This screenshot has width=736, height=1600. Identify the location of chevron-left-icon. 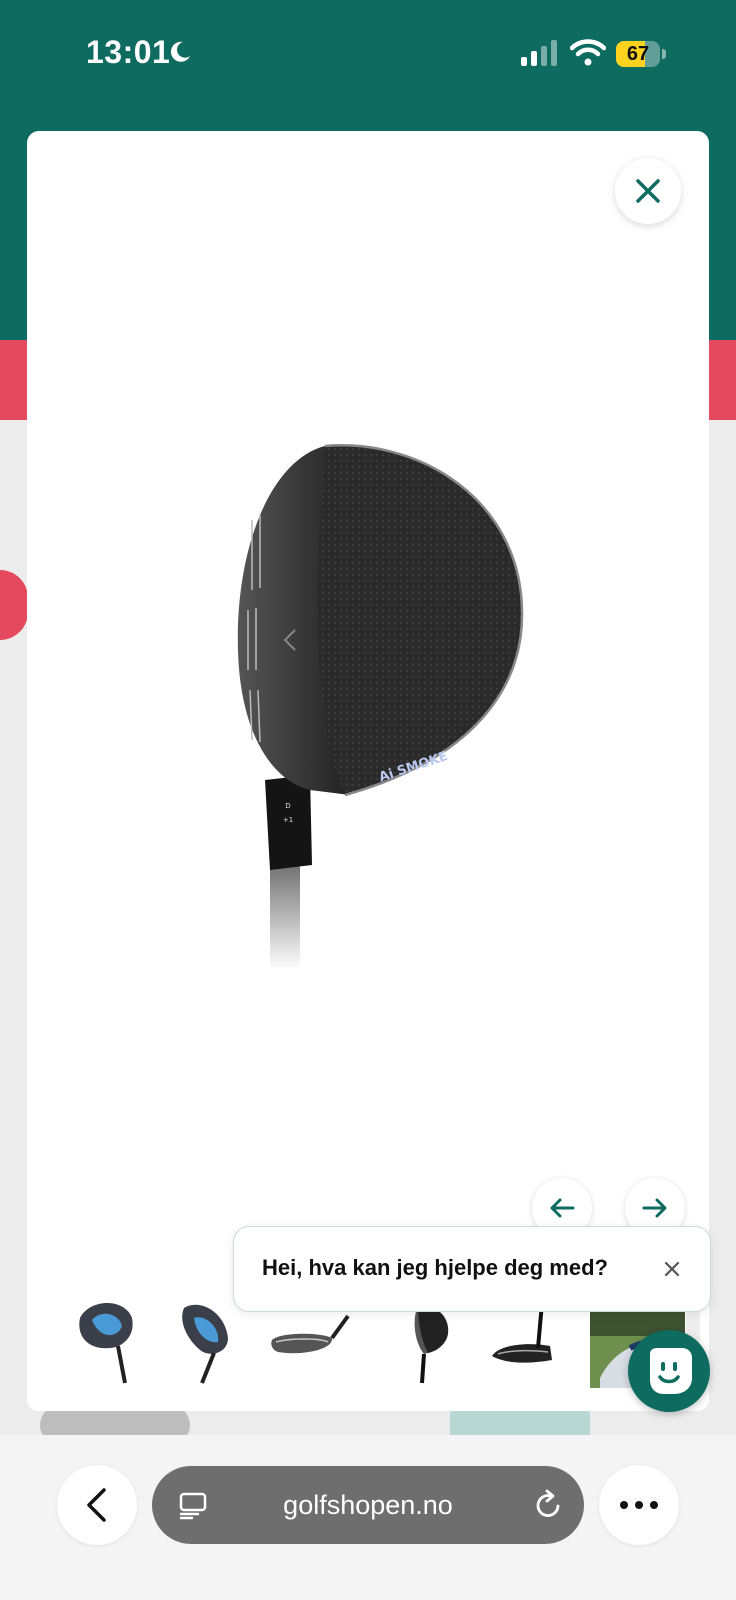
(96, 1505).